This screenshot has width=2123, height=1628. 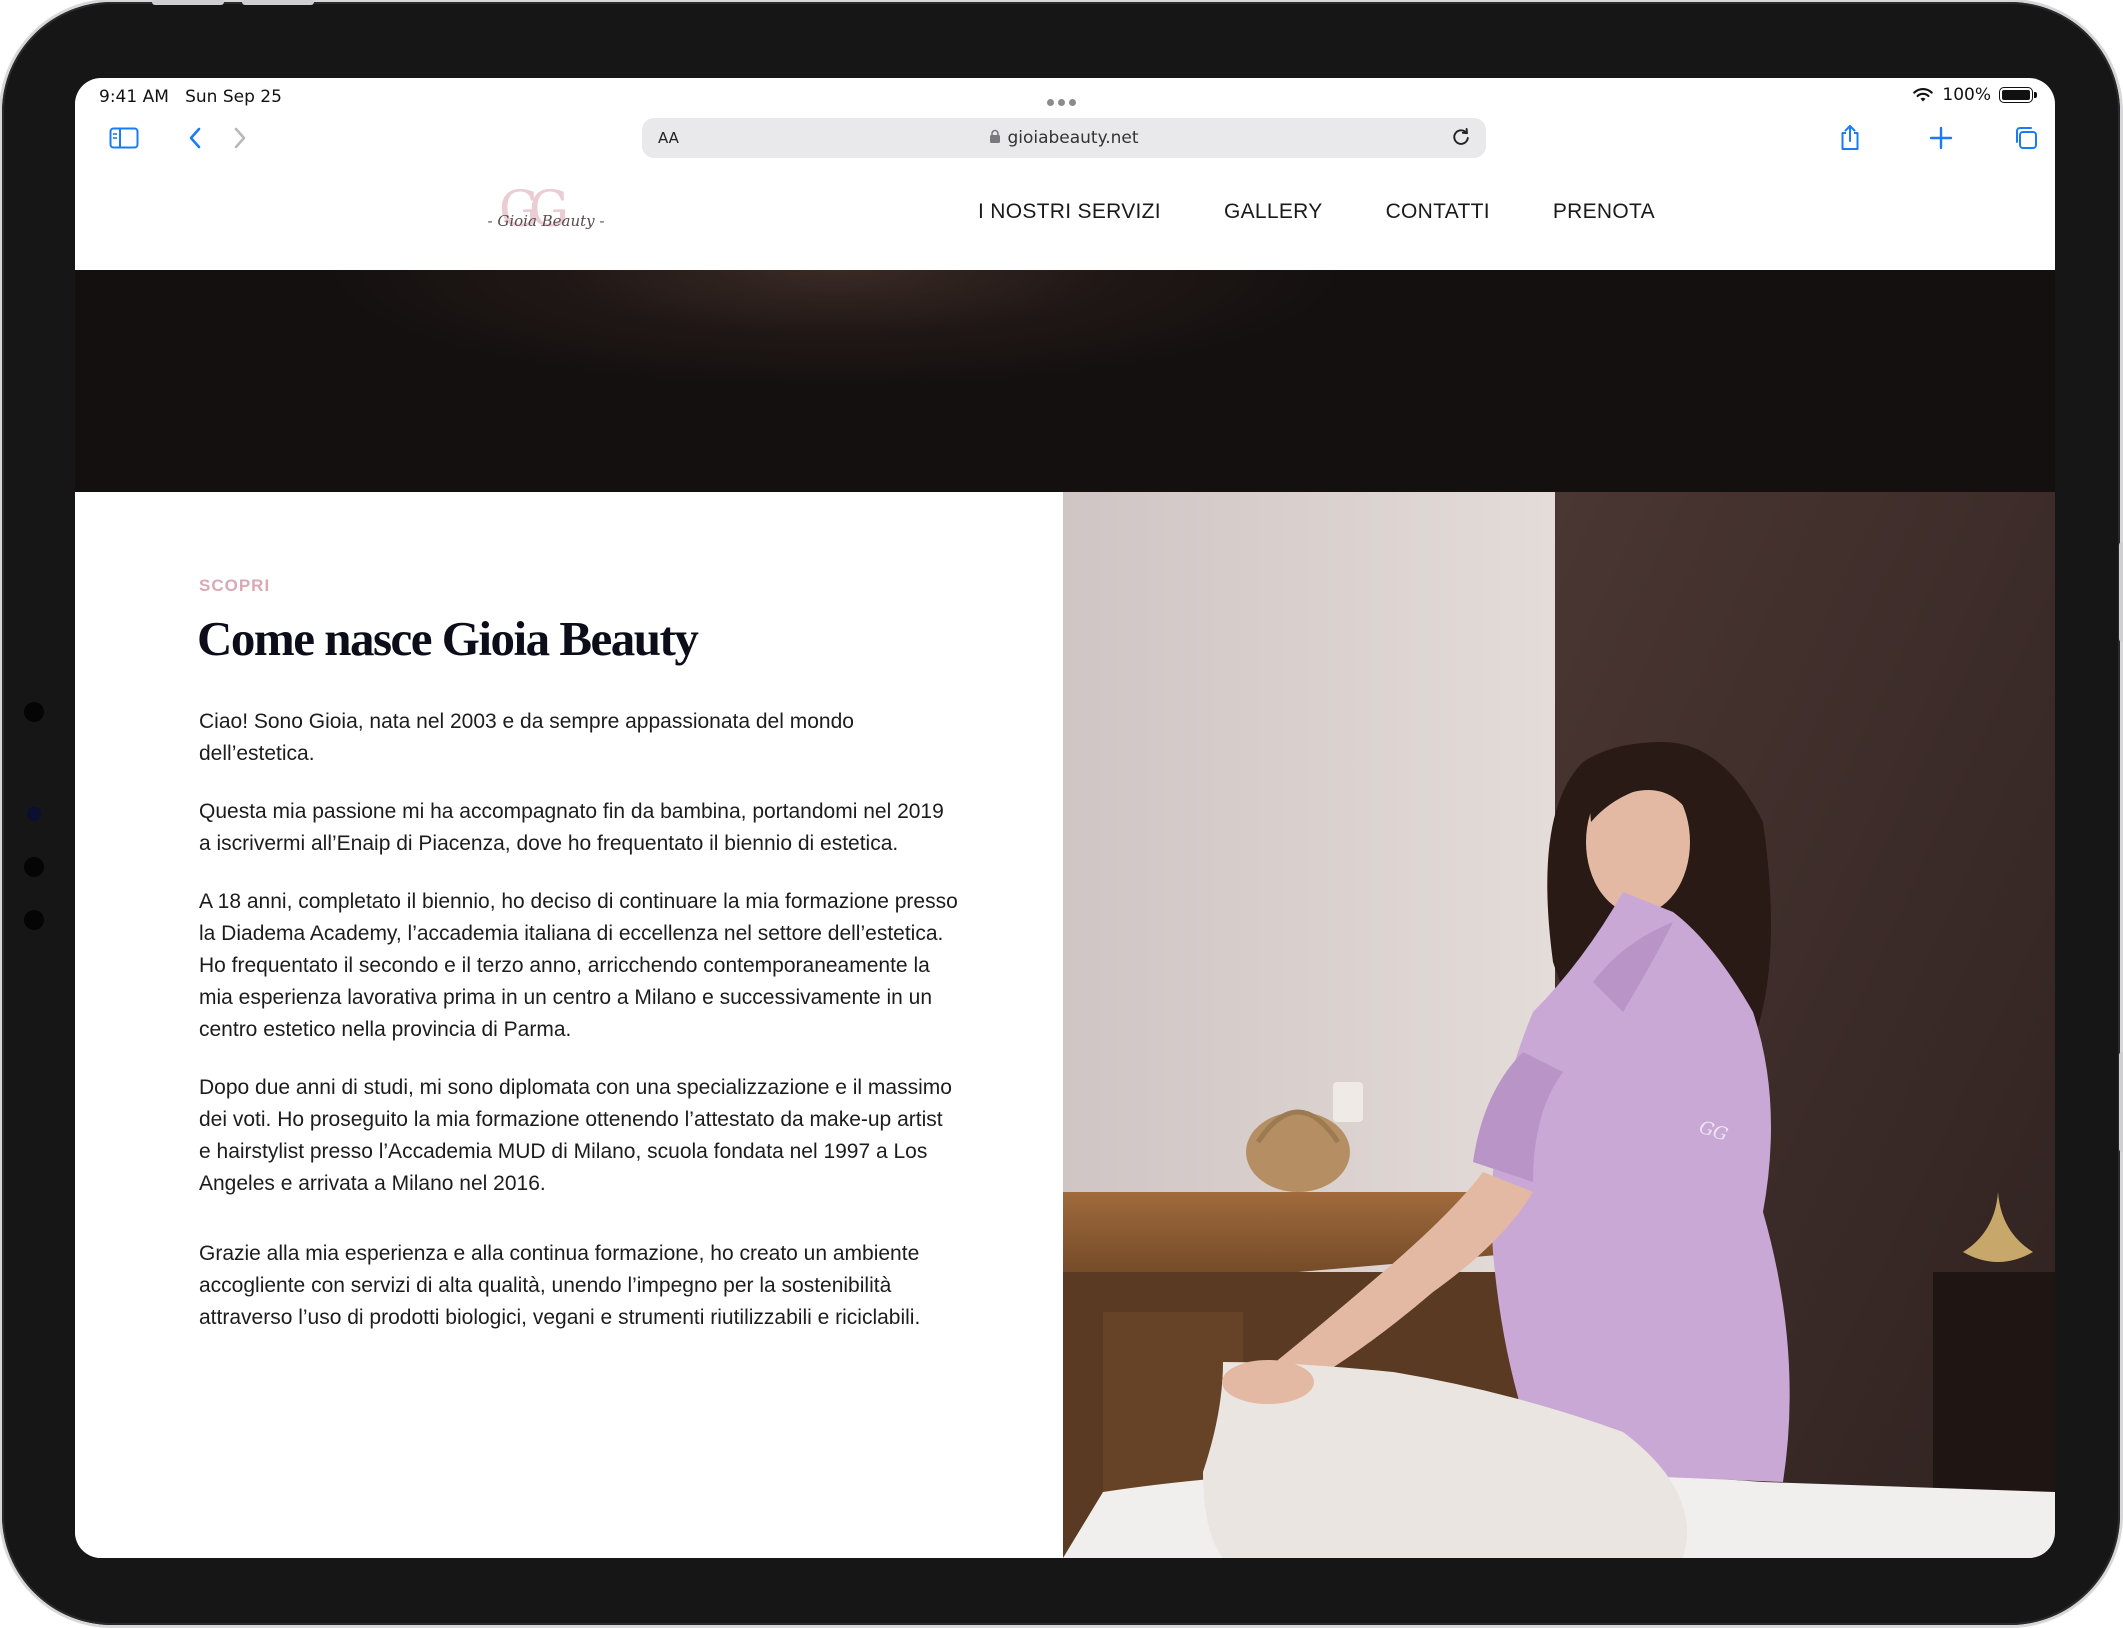 I want to click on status-bar: 9:41 AM Sun Sep 25 100%, so click(x=1065, y=96).